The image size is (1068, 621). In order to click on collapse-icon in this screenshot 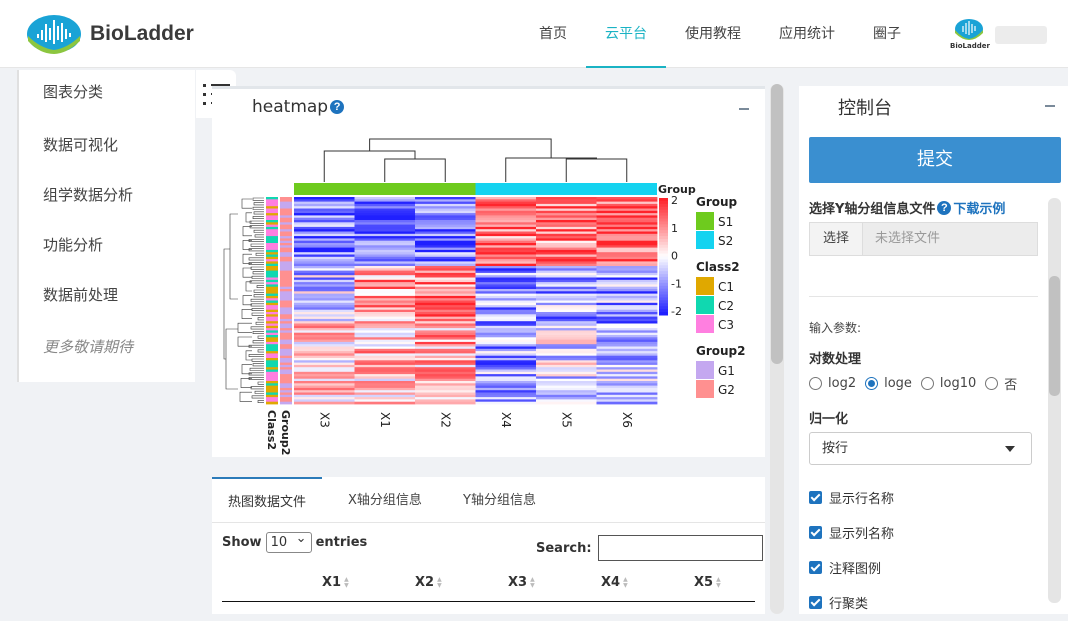, I will do `click(1050, 106)`.